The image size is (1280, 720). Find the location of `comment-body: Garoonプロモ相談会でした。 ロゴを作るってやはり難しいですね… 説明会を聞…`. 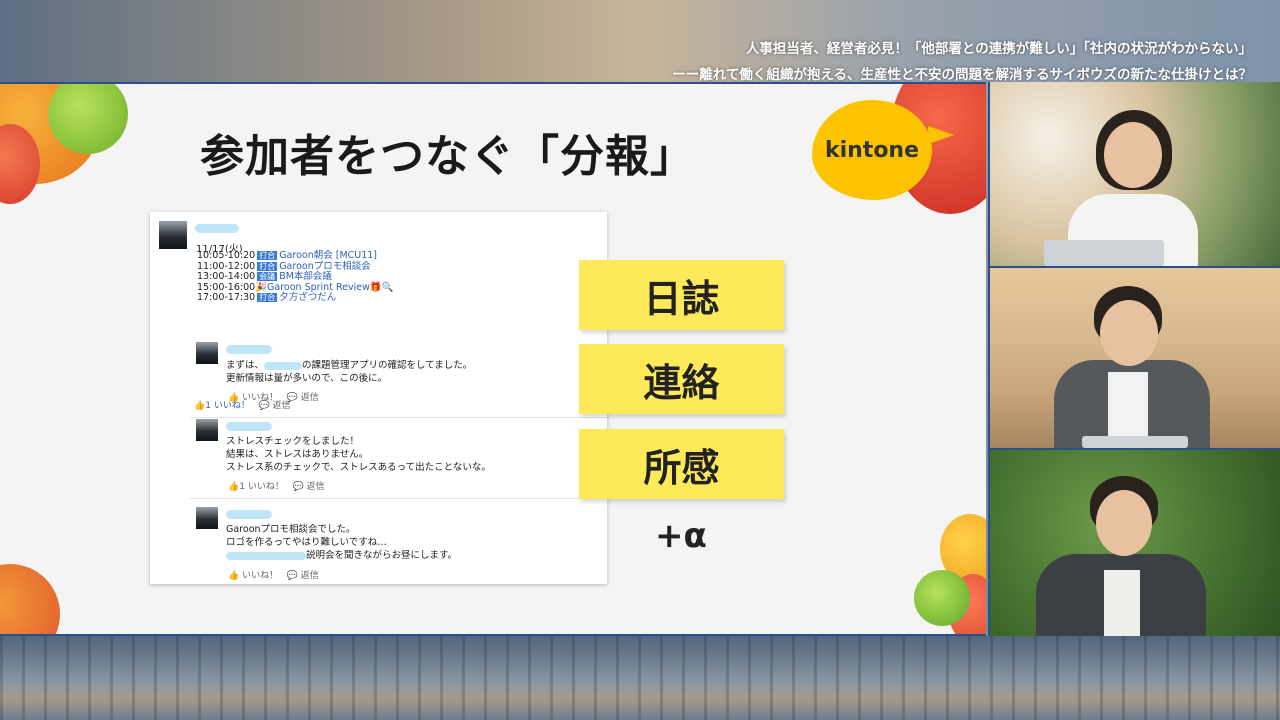

comment-body: Garoonプロモ相談会でした。 ロゴを作るってやはり難しいですね… 説明会を聞… is located at coordinates (341, 542).